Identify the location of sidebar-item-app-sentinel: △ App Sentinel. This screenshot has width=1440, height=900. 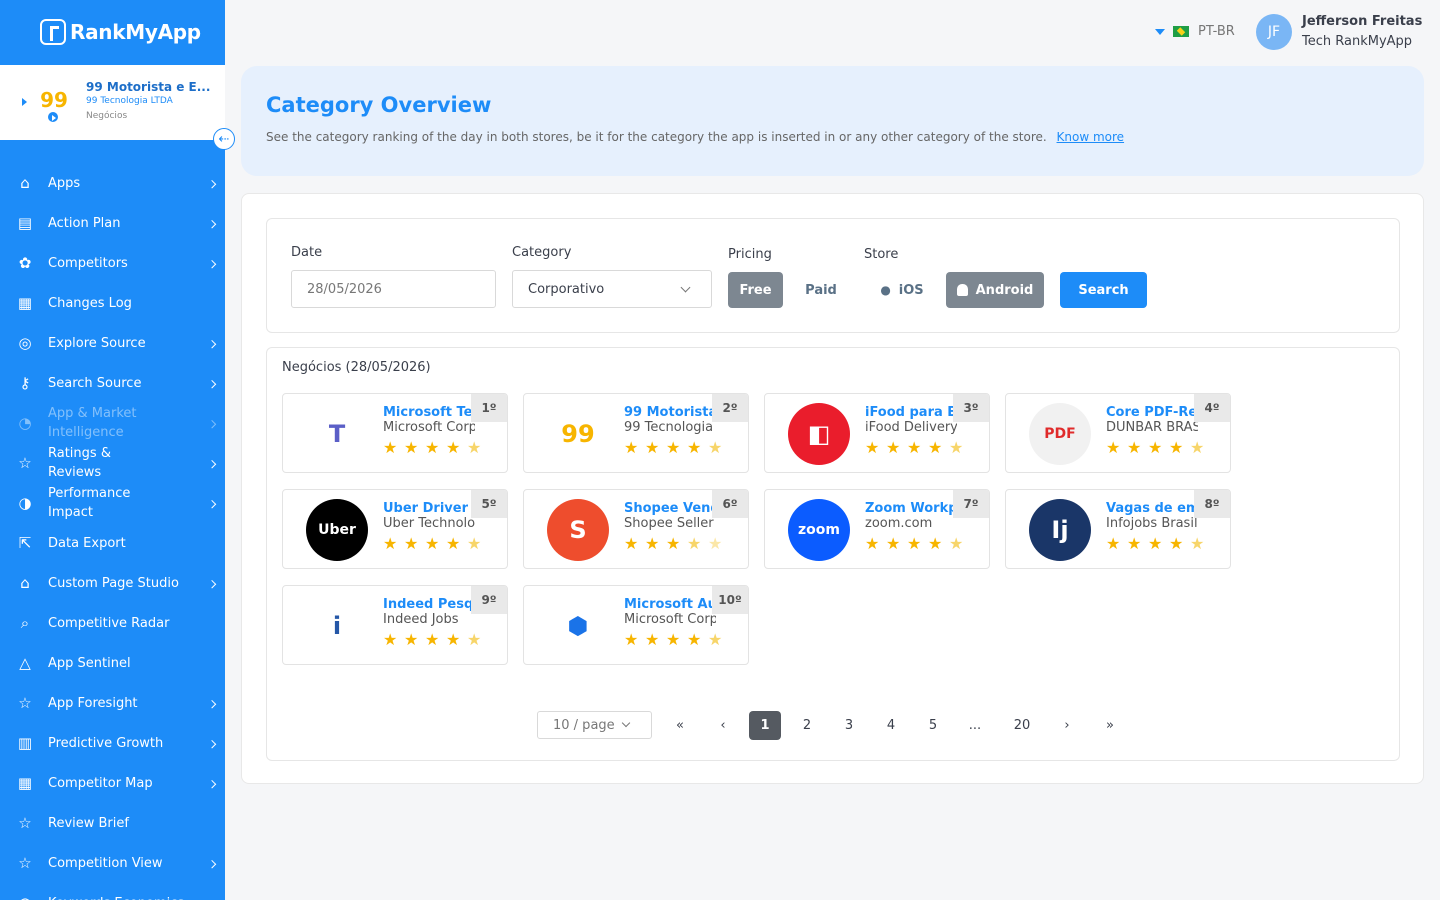
(112, 663).